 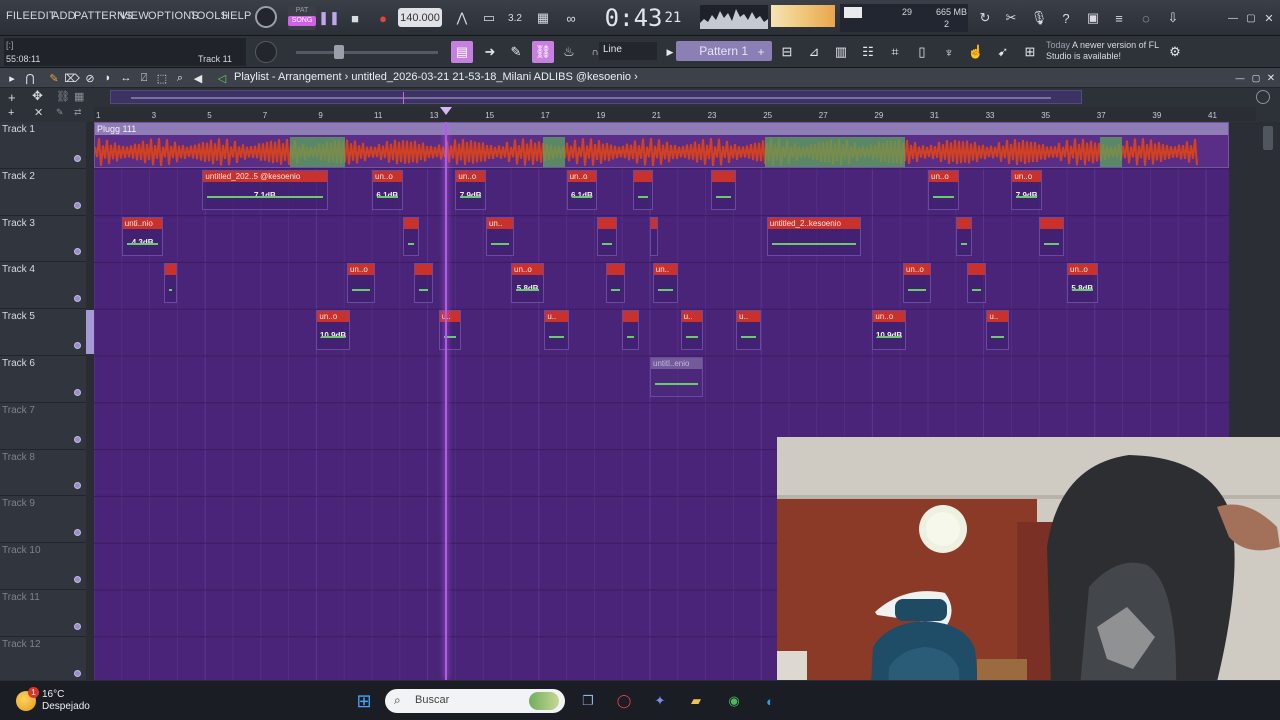 What do you see at coordinates (660, 701) in the screenshot?
I see `copilot-icon: ✦` at bounding box center [660, 701].